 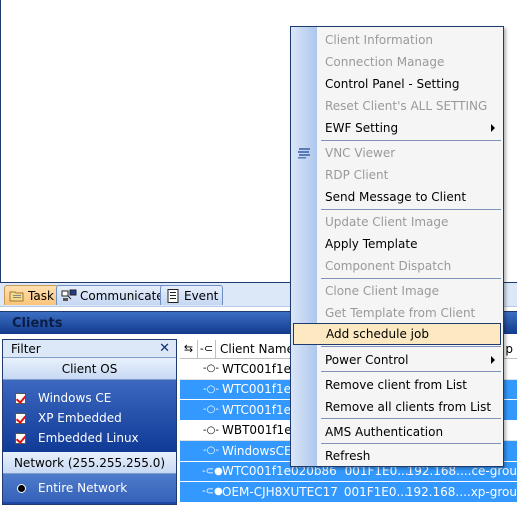 What do you see at coordinates (397, 175) in the screenshot?
I see `menu-item-rdp-client: RDP Client` at bounding box center [397, 175].